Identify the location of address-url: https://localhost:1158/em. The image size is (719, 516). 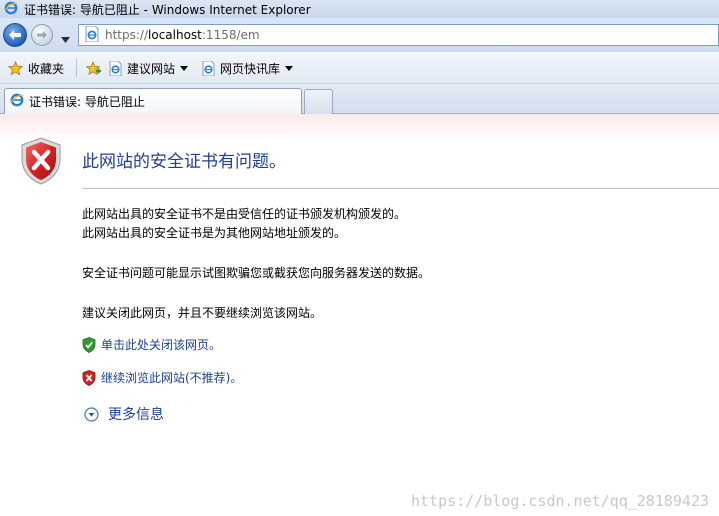
(182, 35).